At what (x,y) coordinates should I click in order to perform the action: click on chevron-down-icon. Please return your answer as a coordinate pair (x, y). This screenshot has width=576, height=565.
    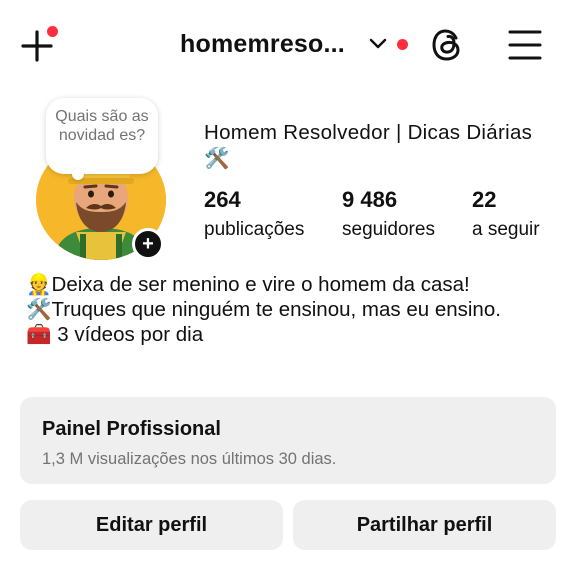
    Looking at the image, I should click on (378, 43).